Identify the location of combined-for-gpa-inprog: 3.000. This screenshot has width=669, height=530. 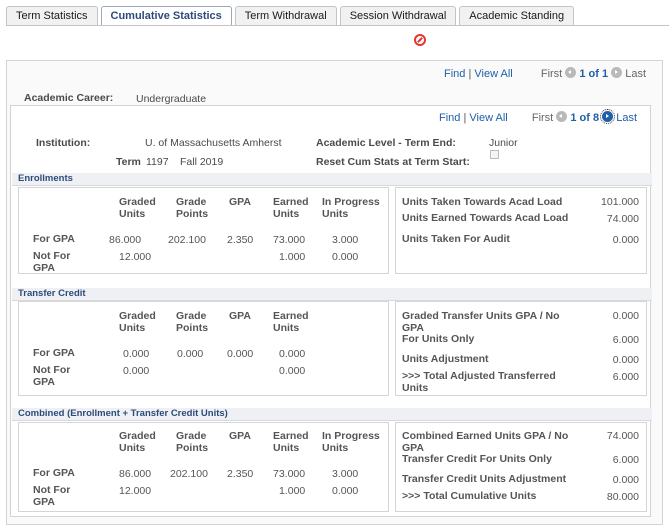
(345, 474).